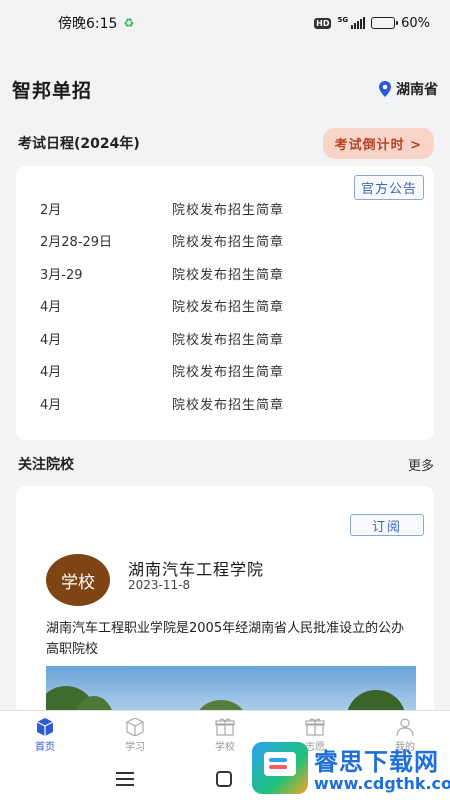  Describe the element at coordinates (76, 242) in the screenshot. I see `schedule-date: 2月28-29日` at that location.